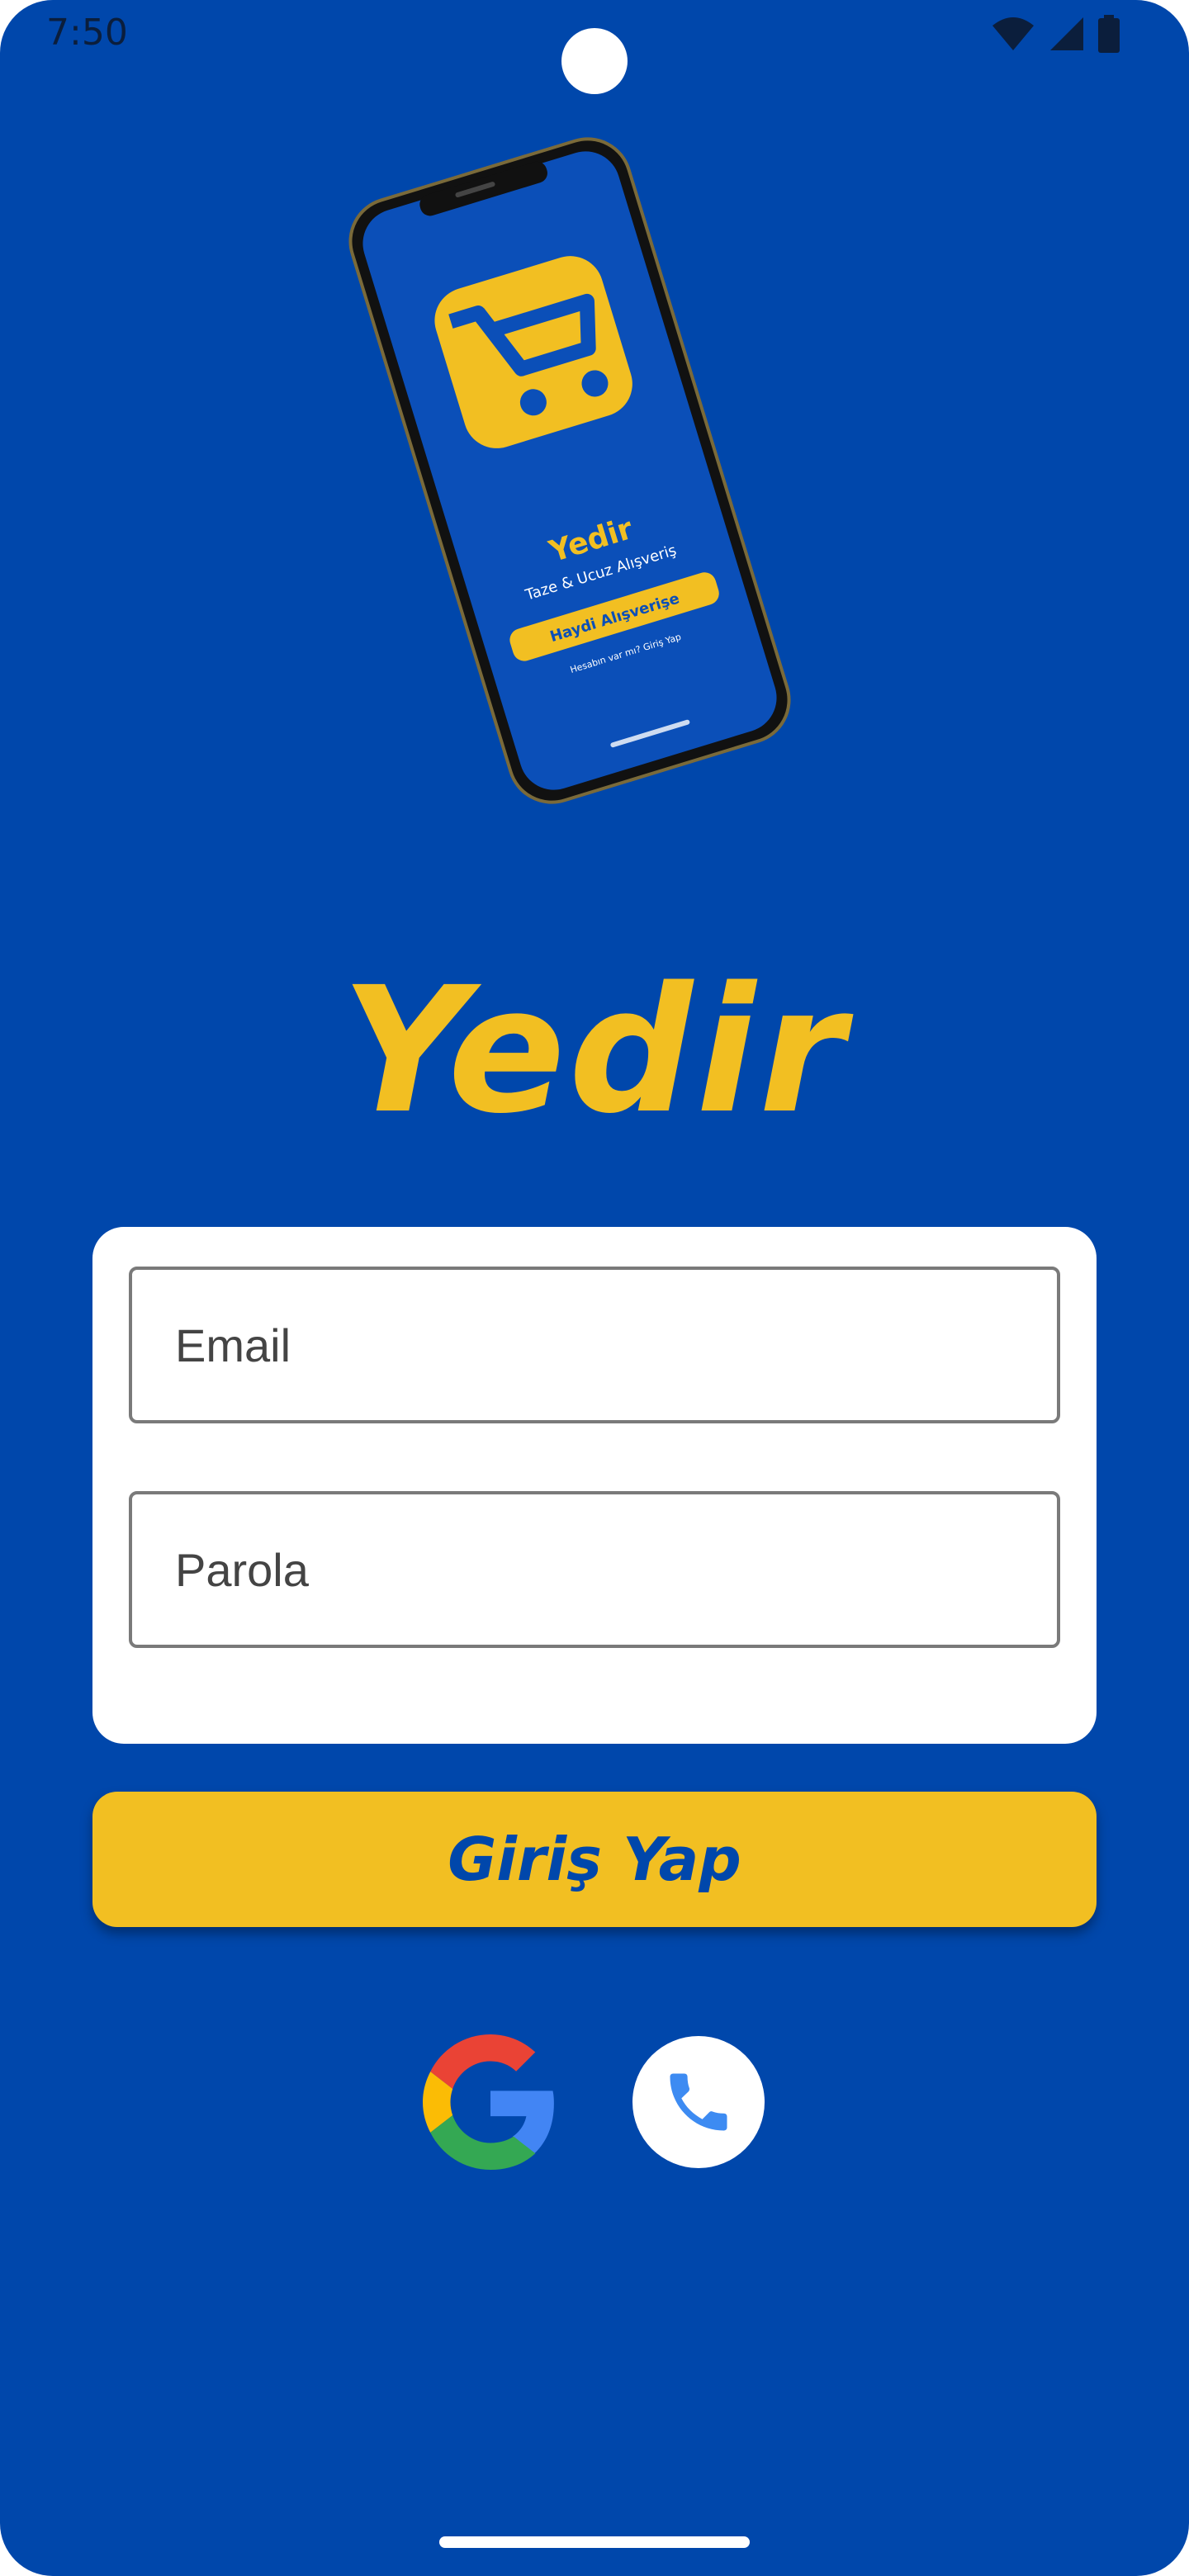  I want to click on signal-icon, so click(1066, 33).